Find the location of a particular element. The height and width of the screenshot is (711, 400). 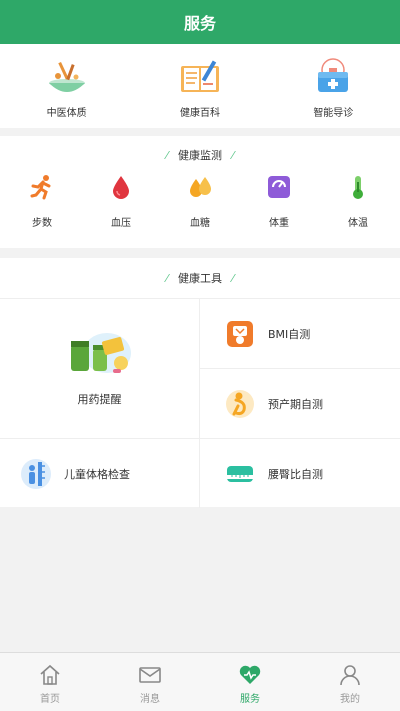

tool-child-physical-exam: 儿童体格检查 is located at coordinates (100, 473).